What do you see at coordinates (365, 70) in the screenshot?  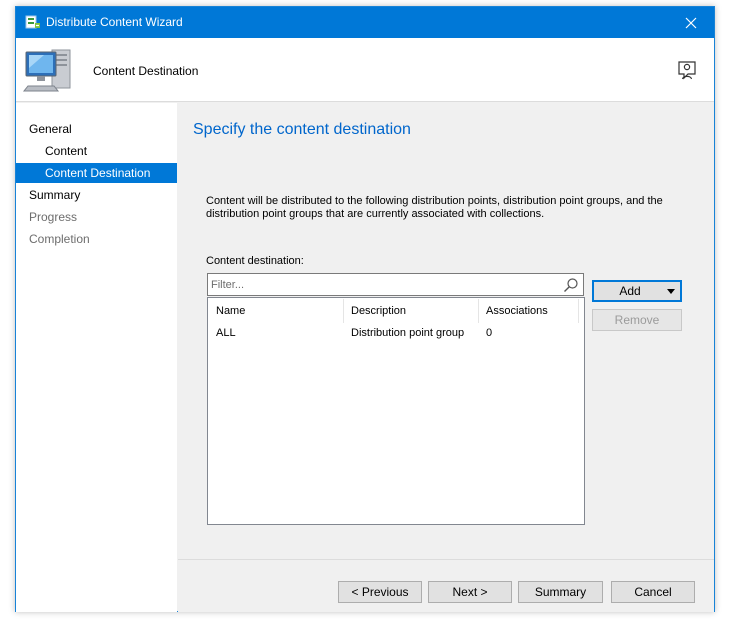 I see `wizard-header: Content Destination` at bounding box center [365, 70].